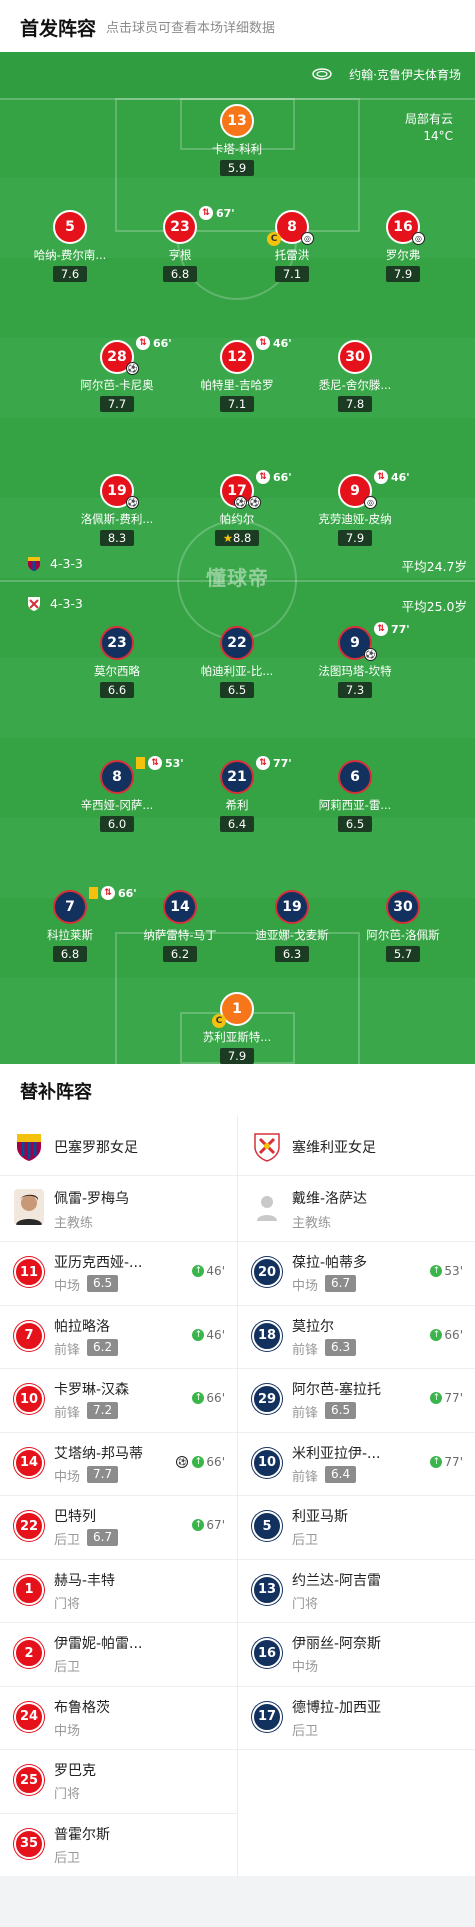 The height and width of the screenshot is (1927, 475). Describe the element at coordinates (237, 140) in the screenshot. I see `player-card: 13 卡塔-科利 5.9` at that location.